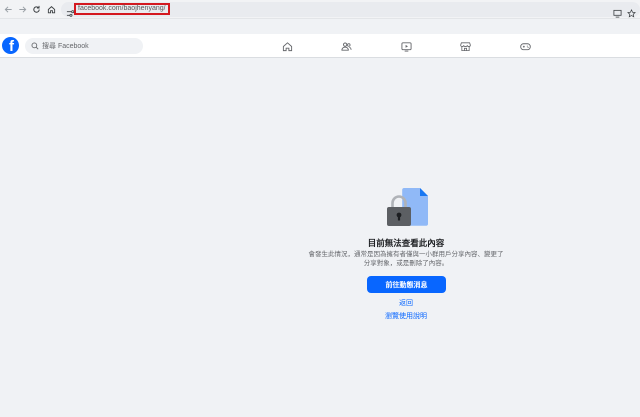 The height and width of the screenshot is (417, 640). Describe the element at coordinates (406, 303) in the screenshot. I see `back-link: 返回` at that location.